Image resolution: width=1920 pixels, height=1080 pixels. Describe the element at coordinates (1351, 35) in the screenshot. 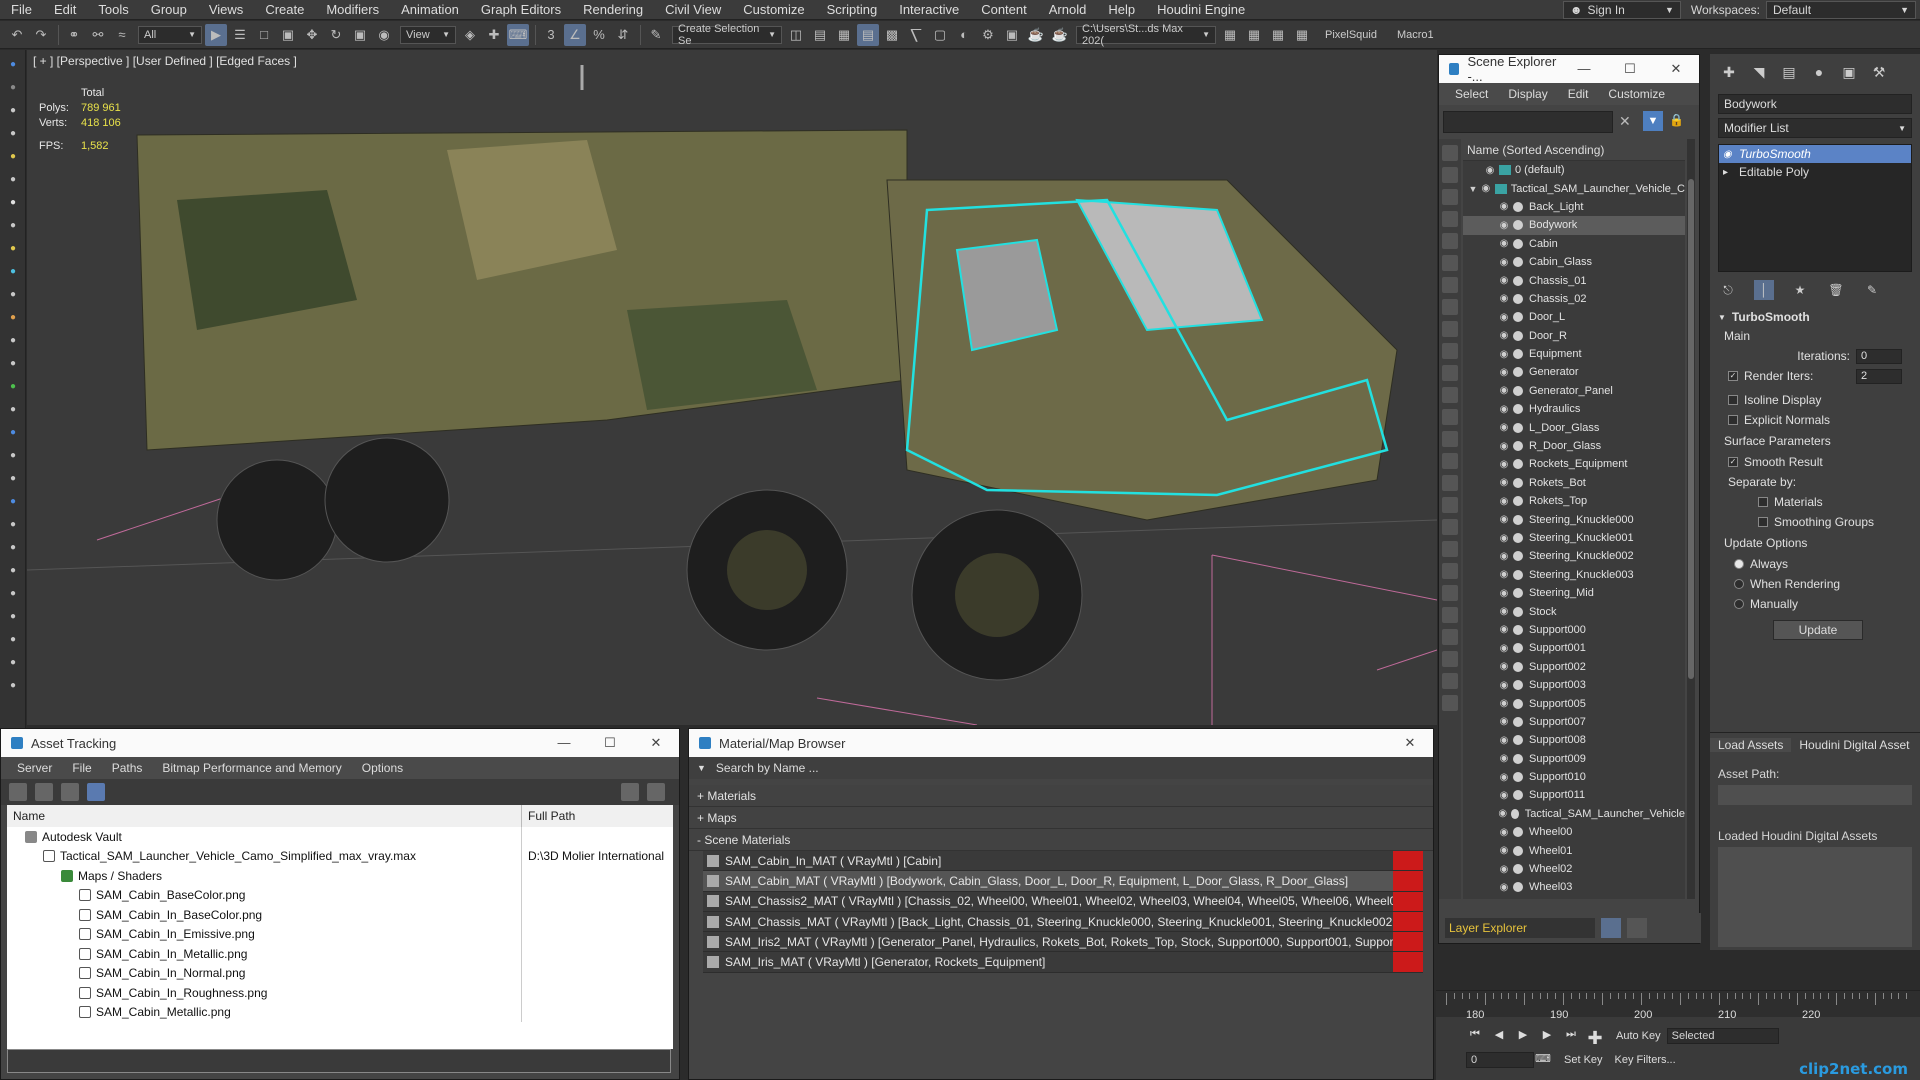

I see `pixelsquid-tab: PixelSquid` at that location.